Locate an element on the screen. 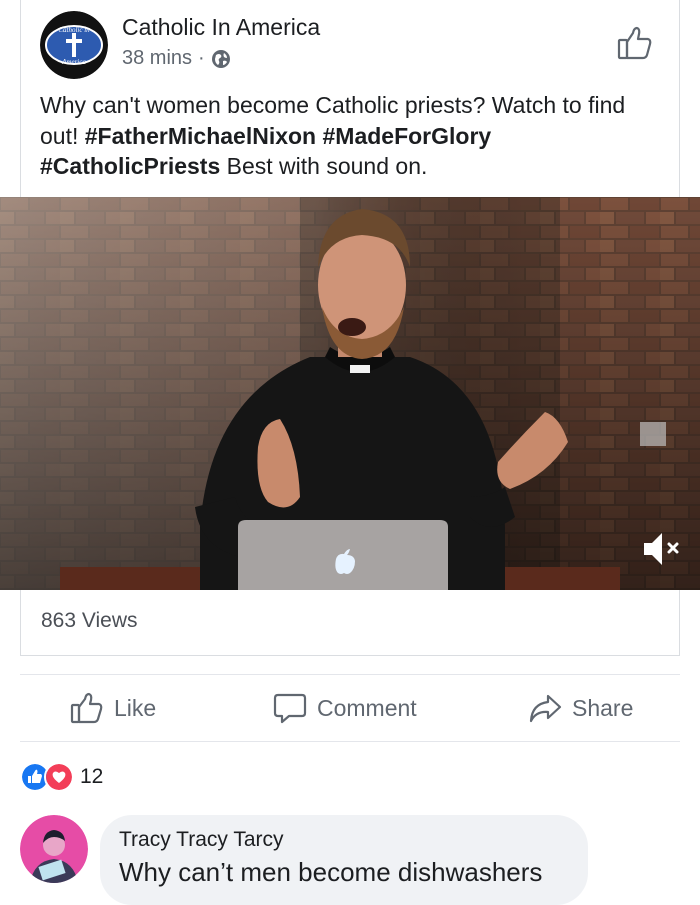 The image size is (700, 905). hashtag-link: #FatherMichaelNixon is located at coordinates (200, 136).